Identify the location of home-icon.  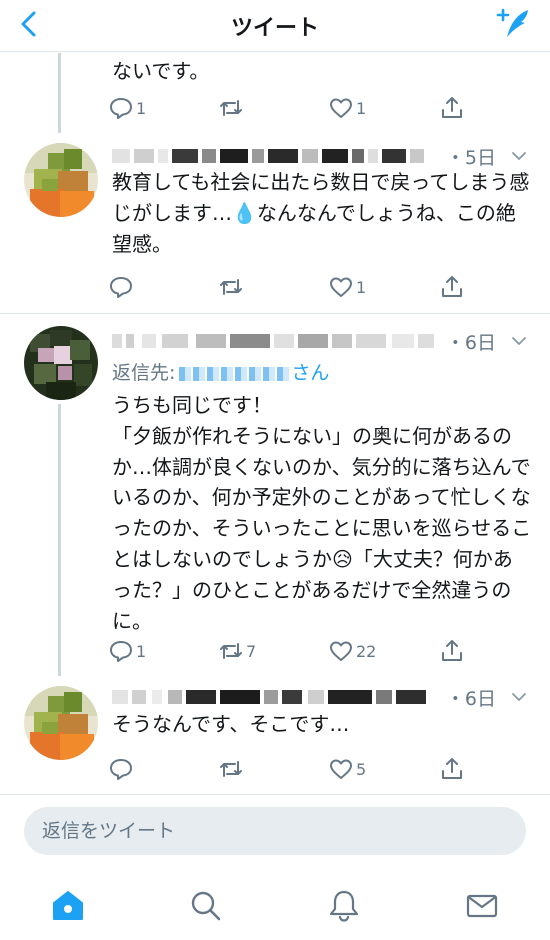
(68, 905).